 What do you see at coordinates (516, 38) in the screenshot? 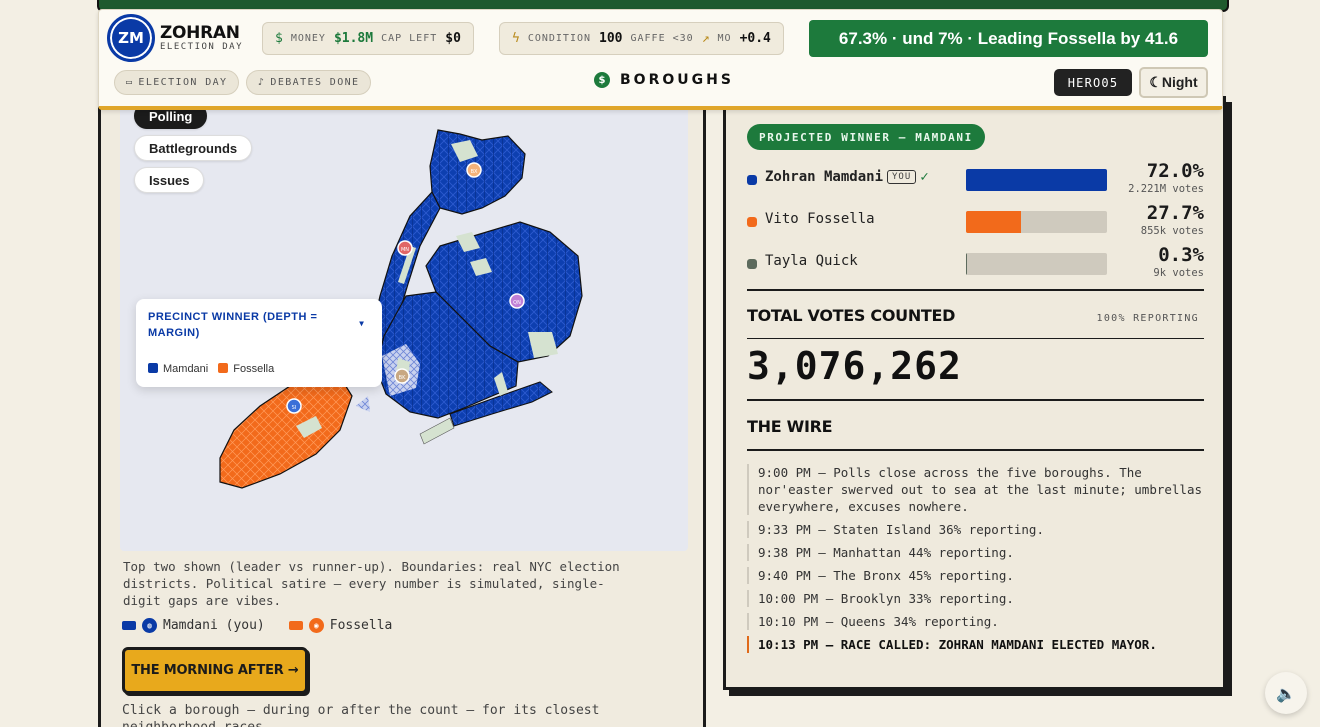
I see `lightning-icon: ϟ` at bounding box center [516, 38].